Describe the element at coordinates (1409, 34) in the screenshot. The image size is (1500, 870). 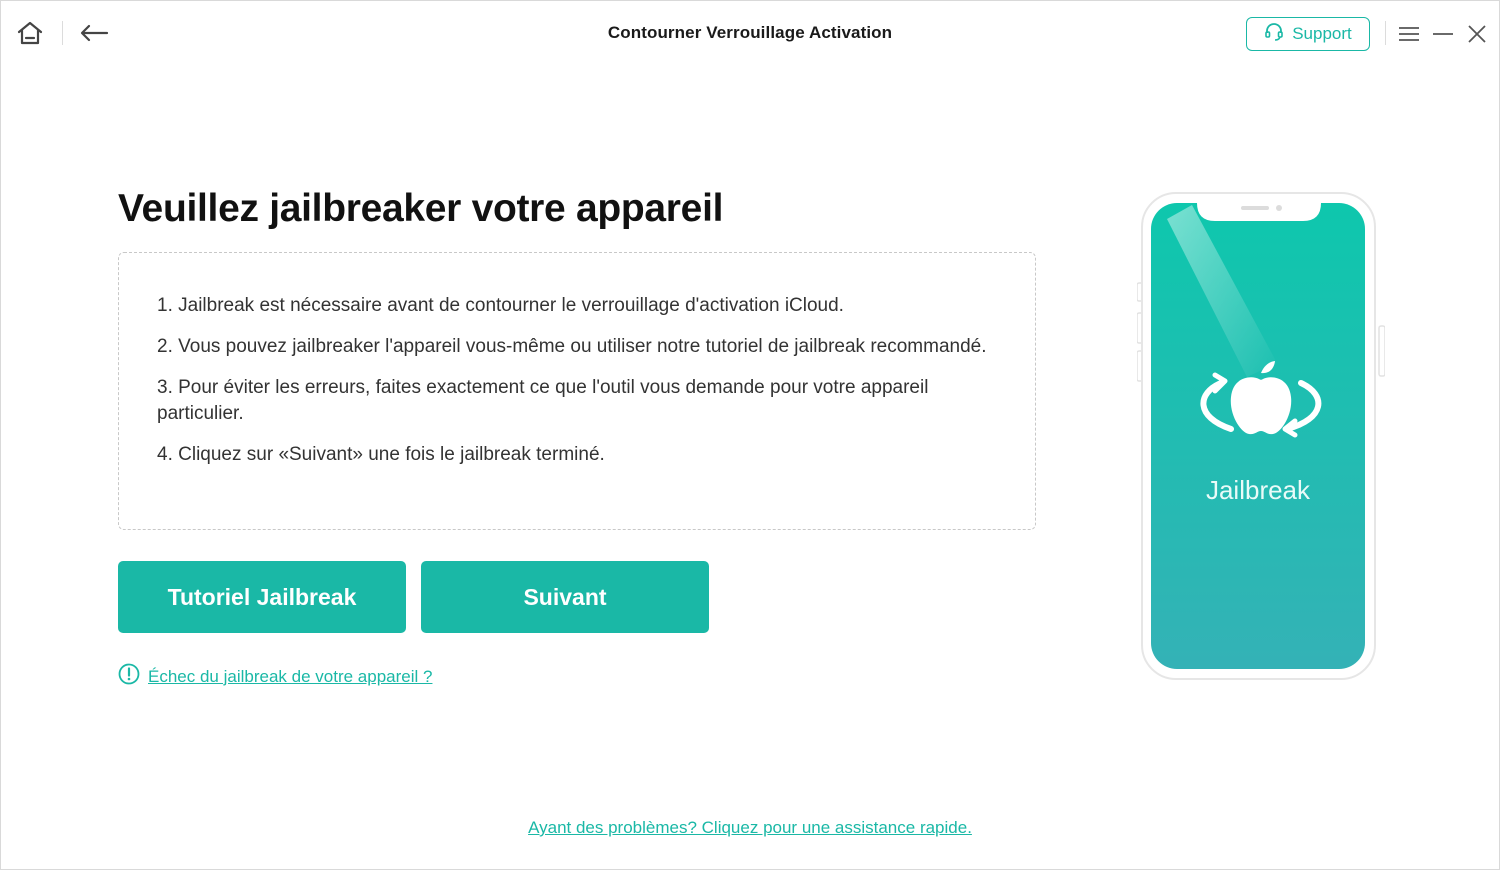
I see `menu-icon` at that location.